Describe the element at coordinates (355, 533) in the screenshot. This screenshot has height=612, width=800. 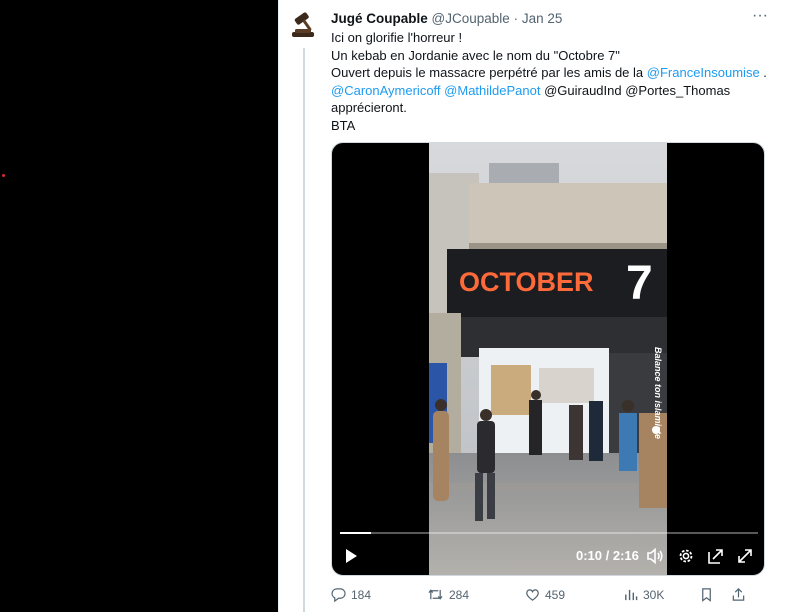
I see `progress-fill` at that location.